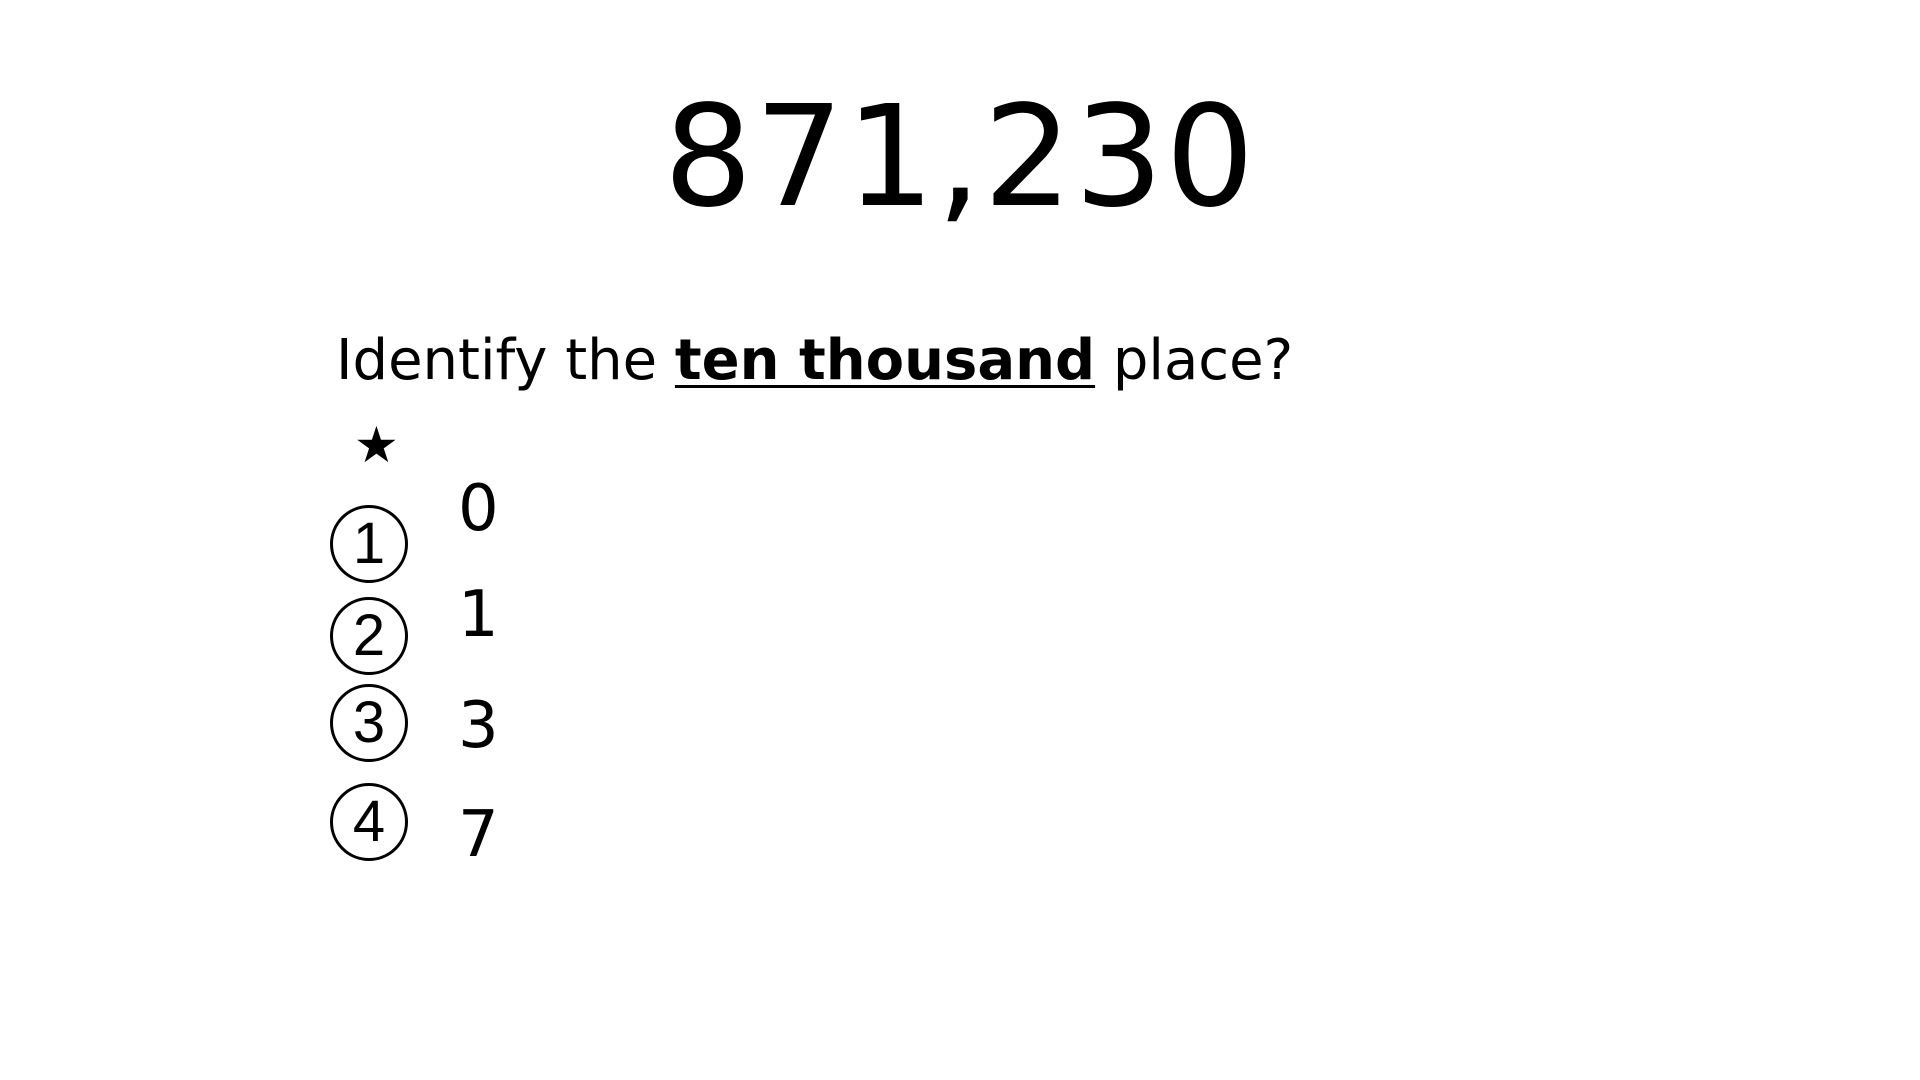 This screenshot has height=1080, width=1920. Describe the element at coordinates (478, 615) in the screenshot. I see `option-value: 1` at that location.